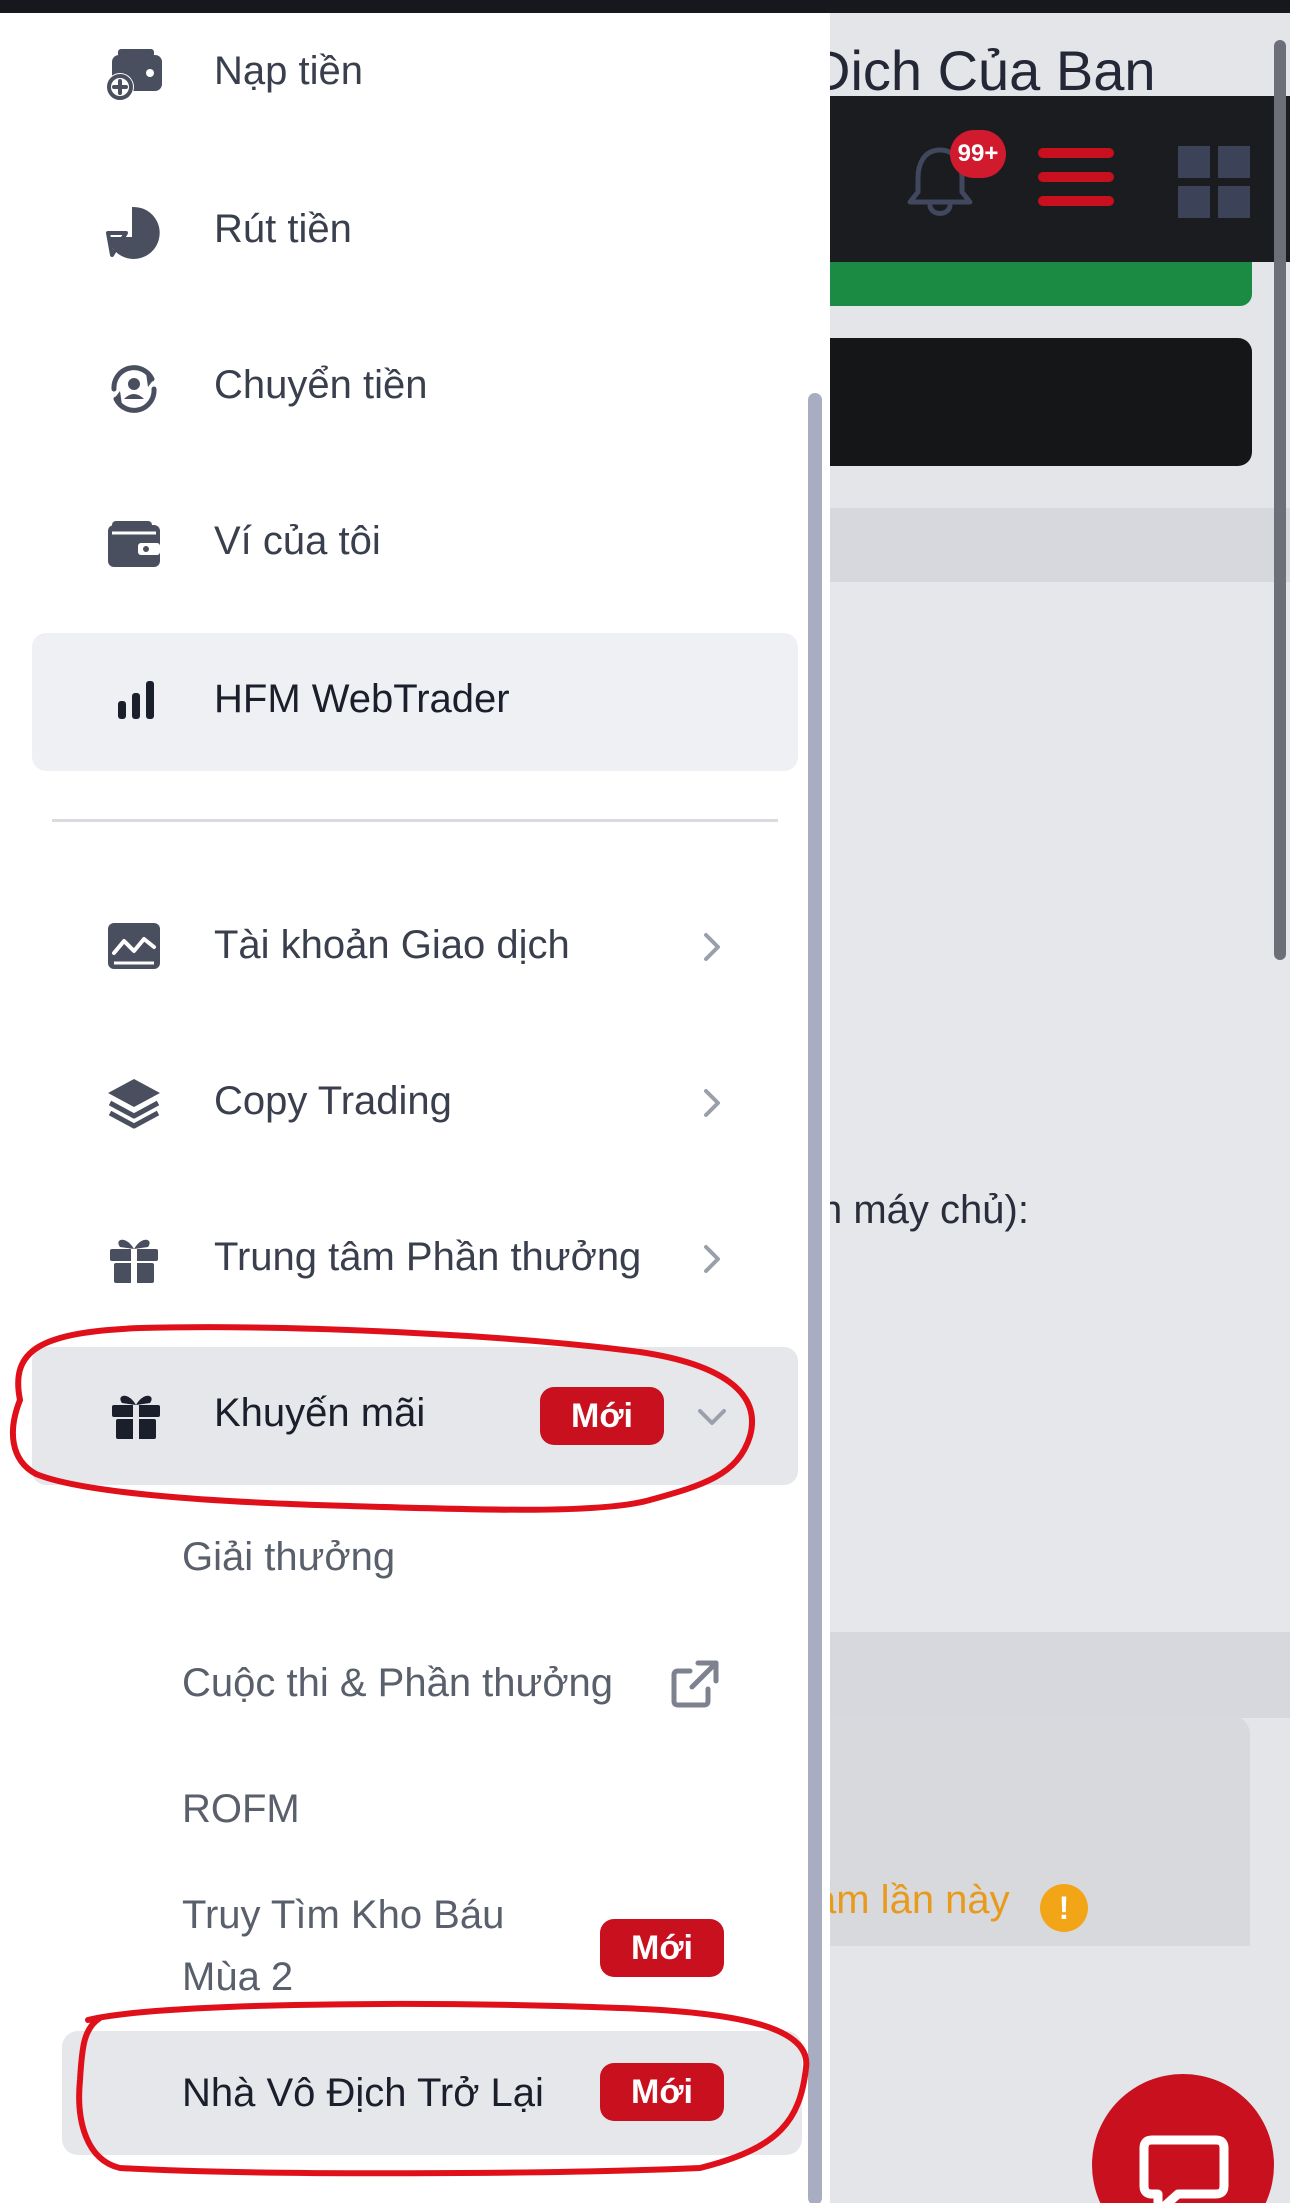  I want to click on menu-label: HFM WebTrader, so click(362, 699).